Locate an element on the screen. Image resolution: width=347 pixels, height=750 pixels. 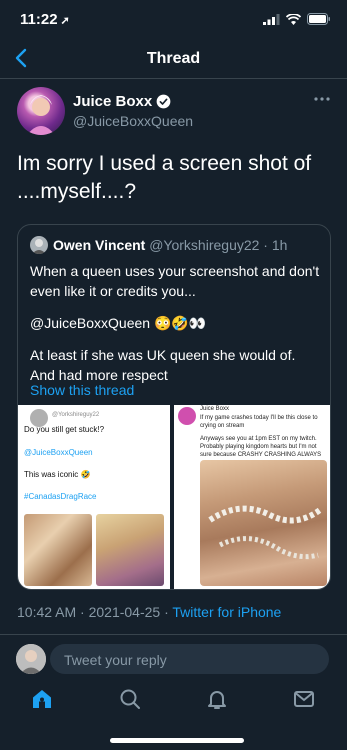
media-handle: Juice Boxx is located at coordinates (215, 409).